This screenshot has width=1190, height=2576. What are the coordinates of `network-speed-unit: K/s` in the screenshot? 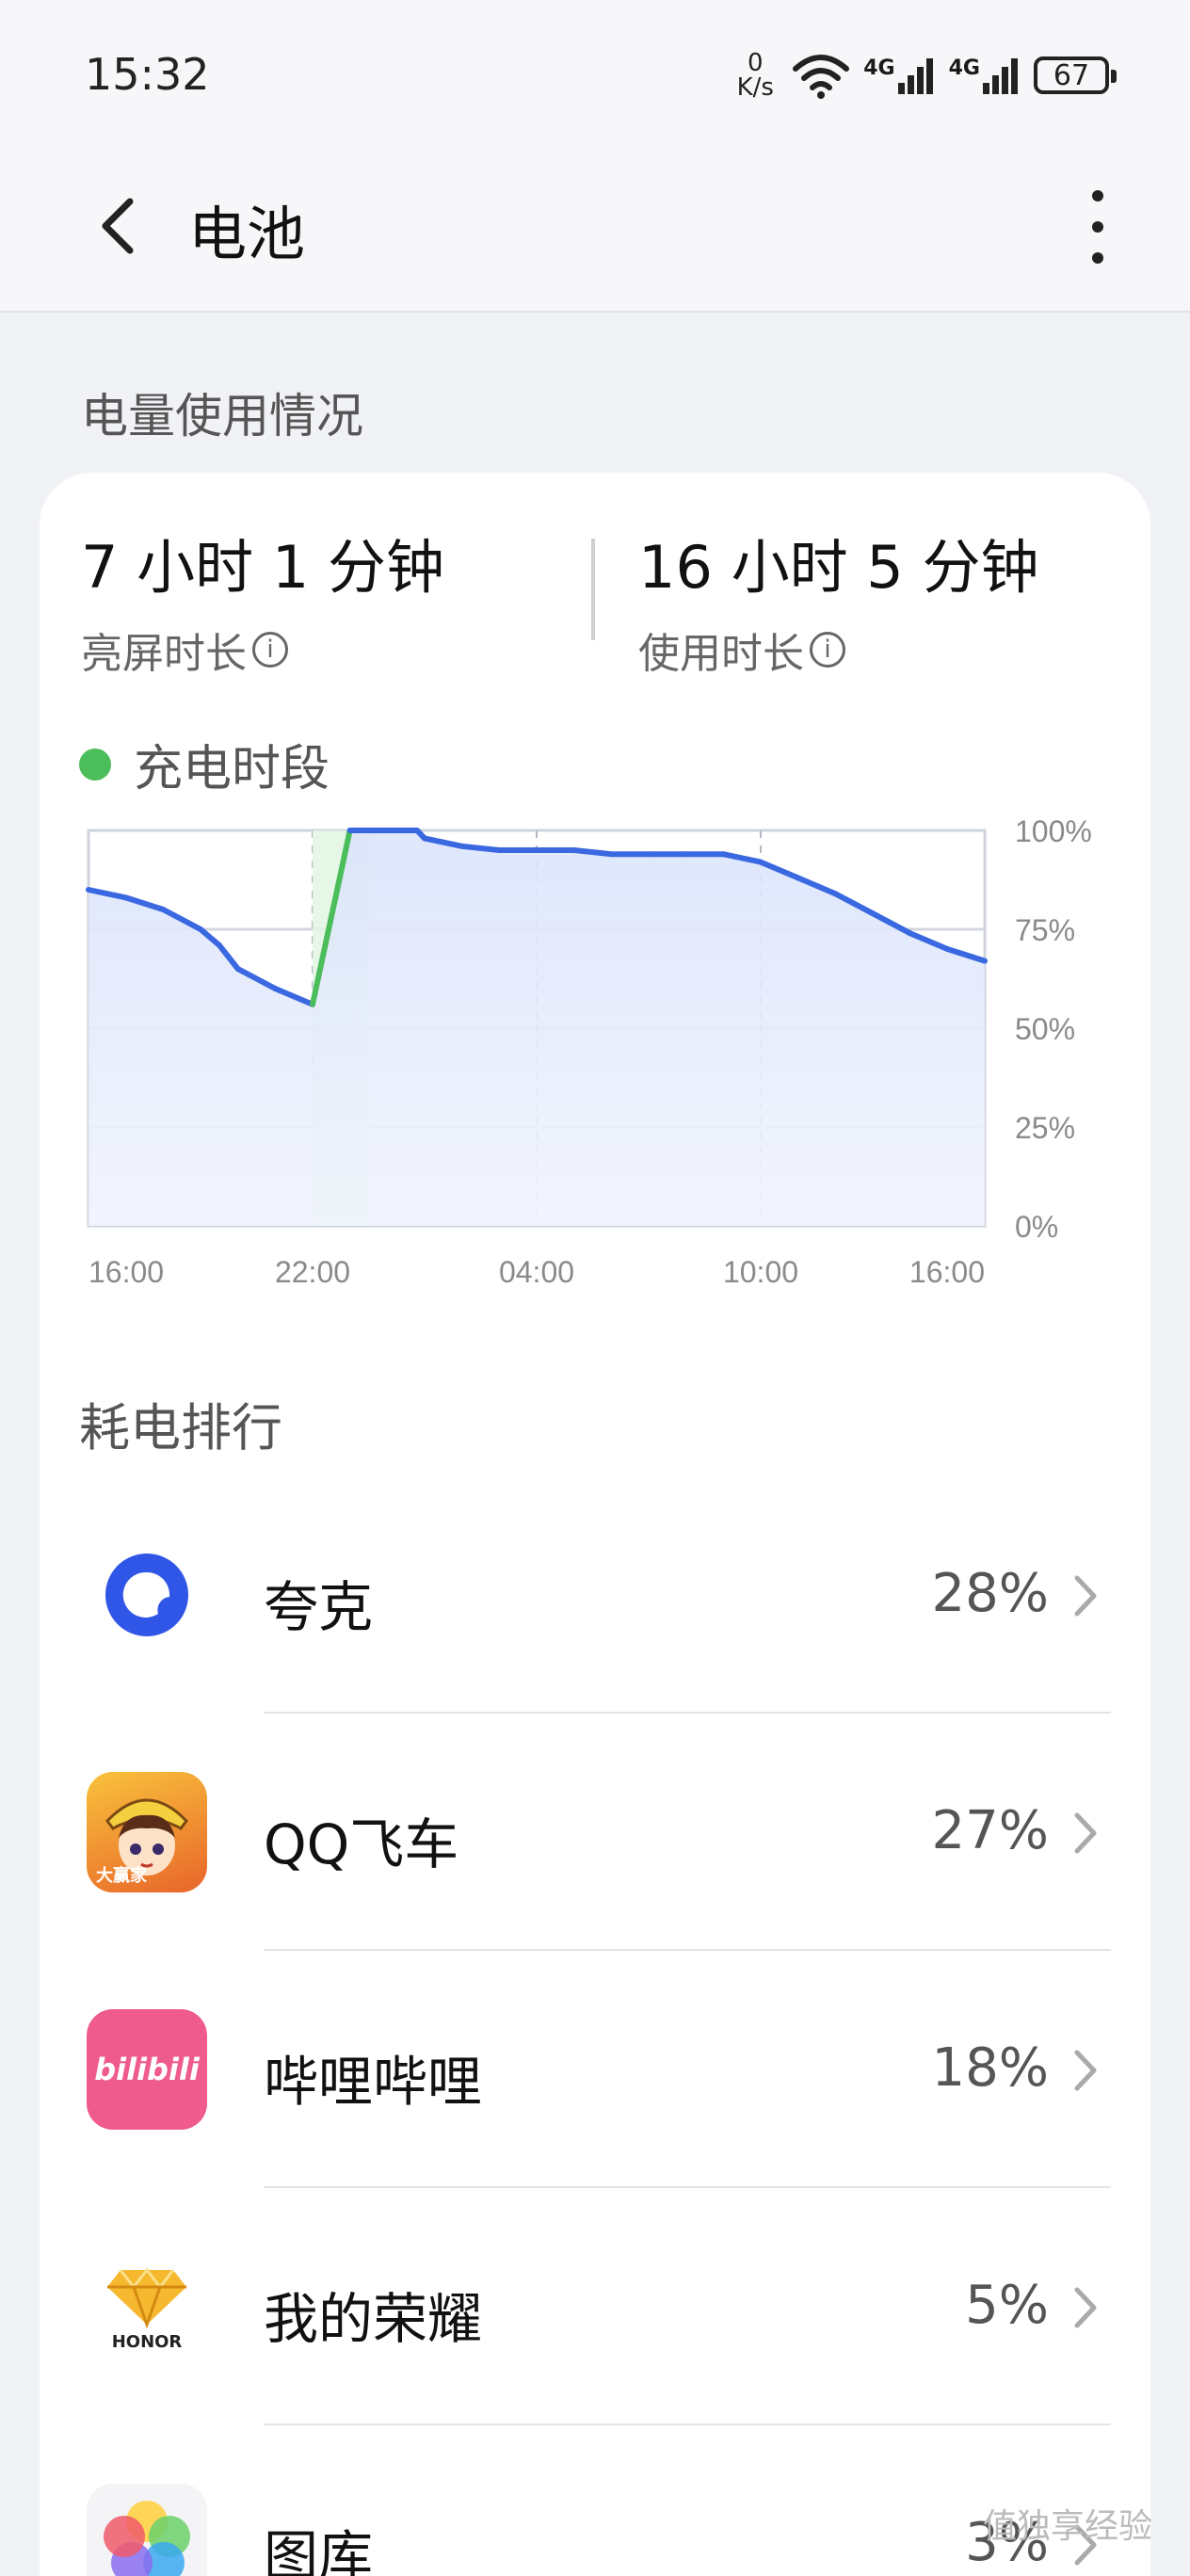 It's located at (755, 87).